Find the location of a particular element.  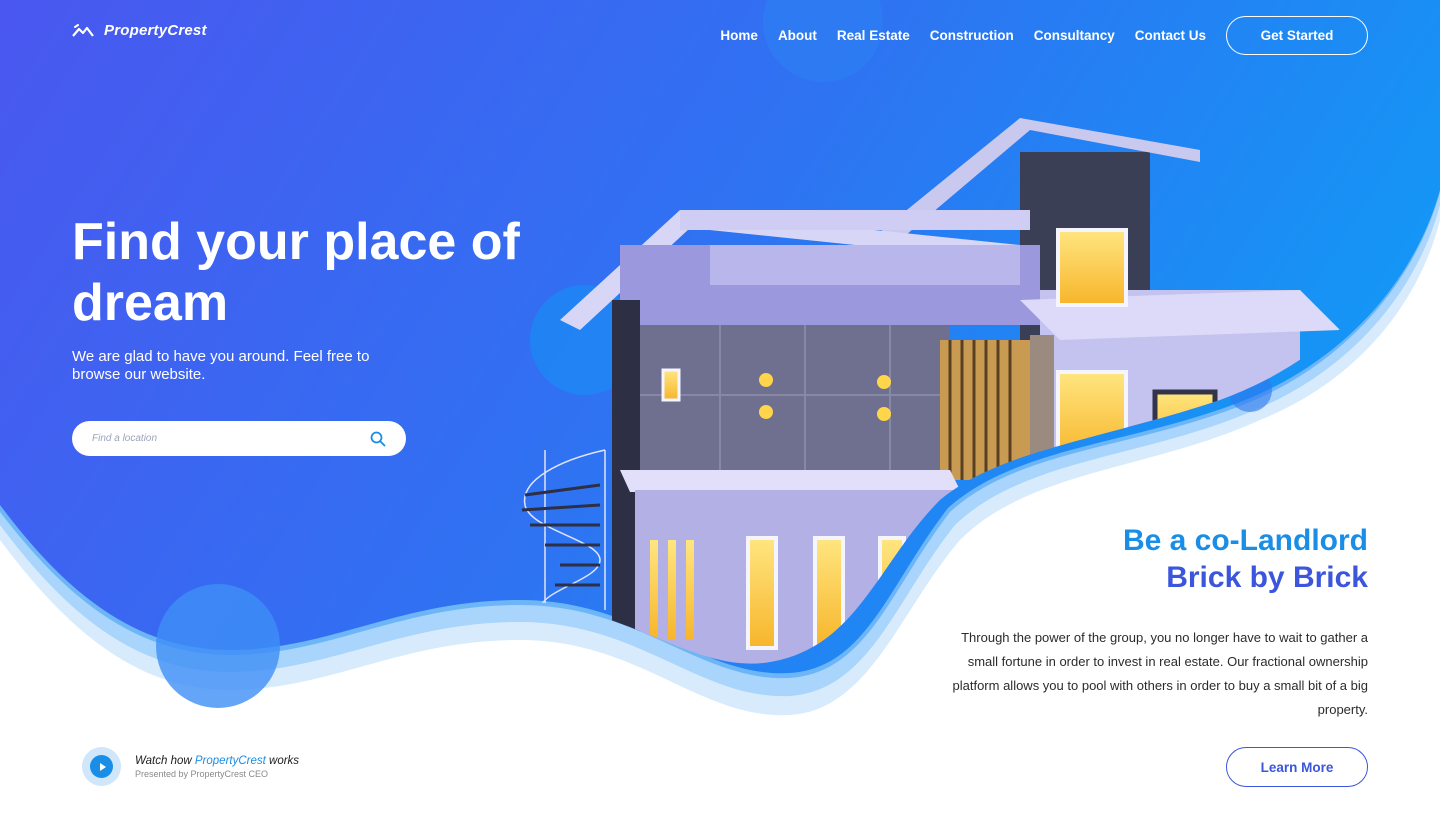

watch-subtitle: Presented by PropertyCrest CEO is located at coordinates (202, 773).